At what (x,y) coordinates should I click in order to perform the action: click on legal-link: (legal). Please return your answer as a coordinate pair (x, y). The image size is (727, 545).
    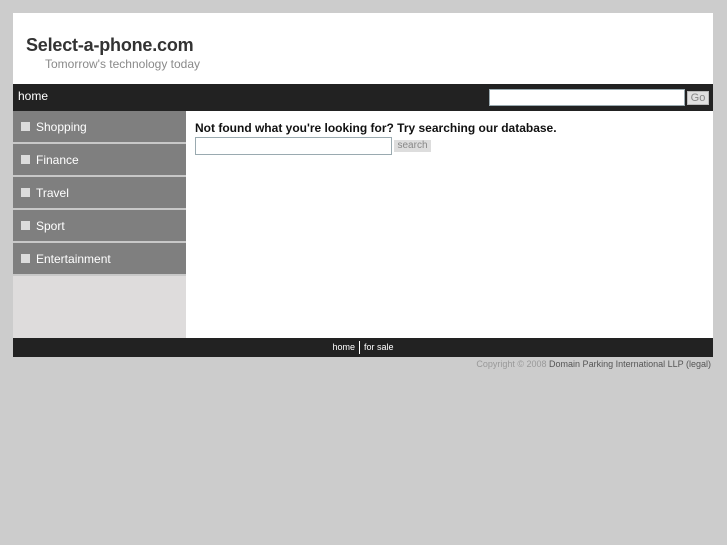
    Looking at the image, I should click on (698, 364).